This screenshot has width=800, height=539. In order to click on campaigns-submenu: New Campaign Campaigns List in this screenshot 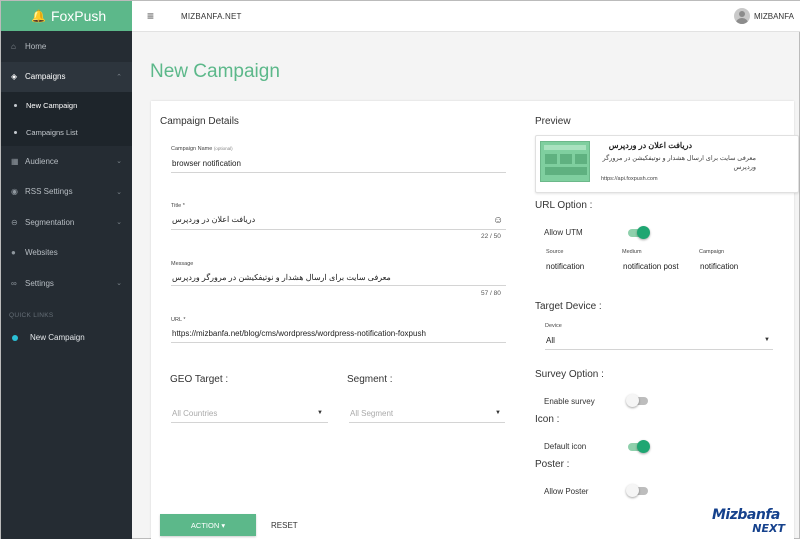, I will do `click(66, 119)`.